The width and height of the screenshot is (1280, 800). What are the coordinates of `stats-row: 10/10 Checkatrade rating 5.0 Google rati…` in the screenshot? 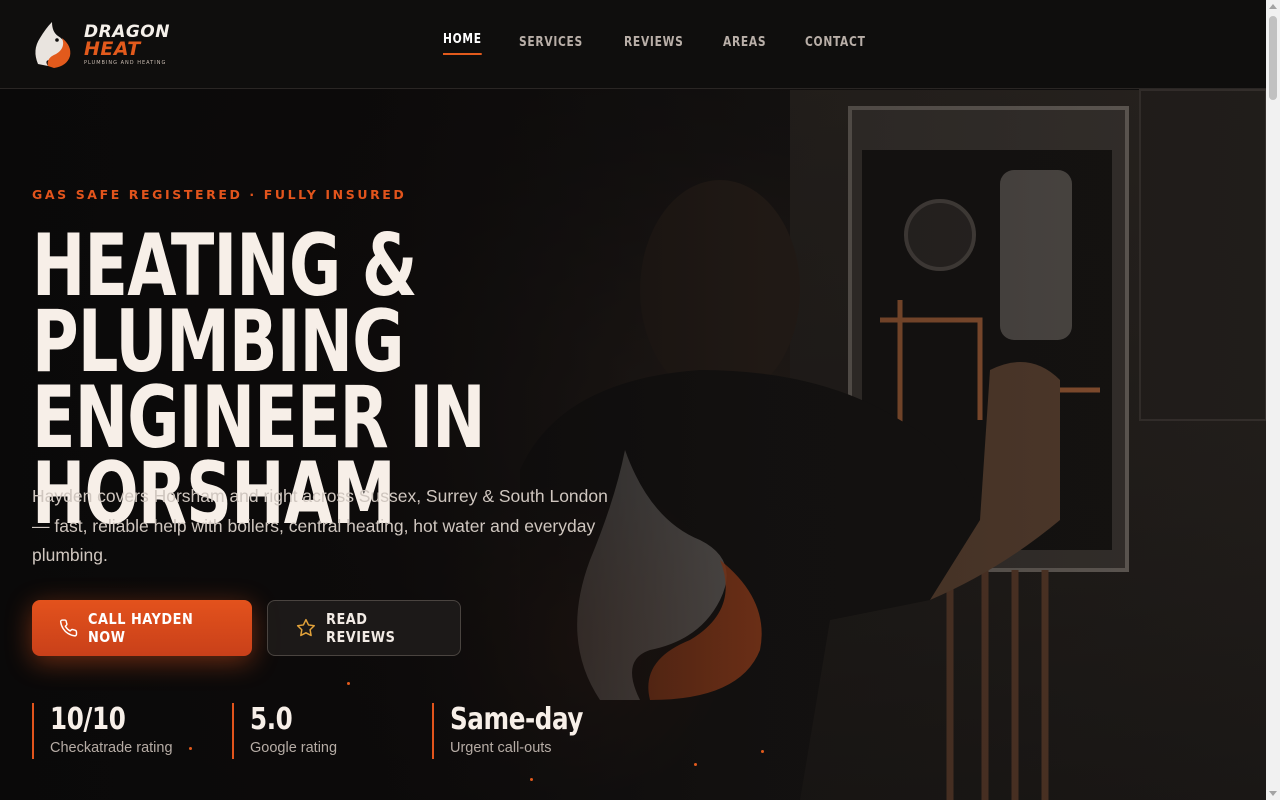 It's located at (332, 731).